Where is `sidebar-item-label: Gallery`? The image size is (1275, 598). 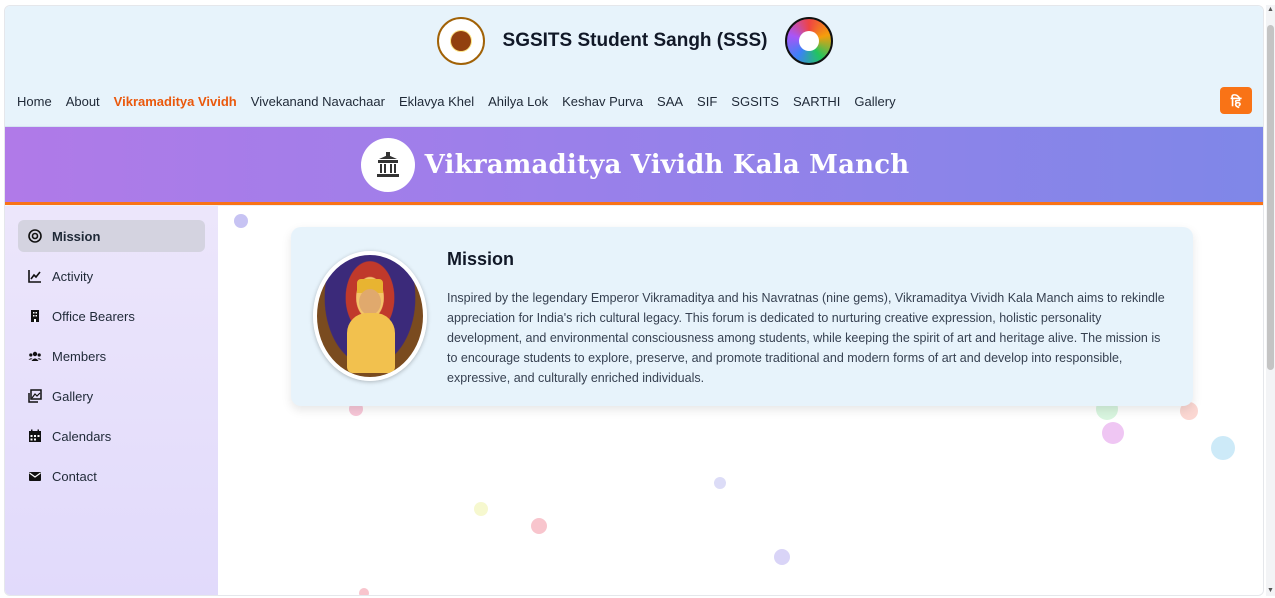 sidebar-item-label: Gallery is located at coordinates (73, 396).